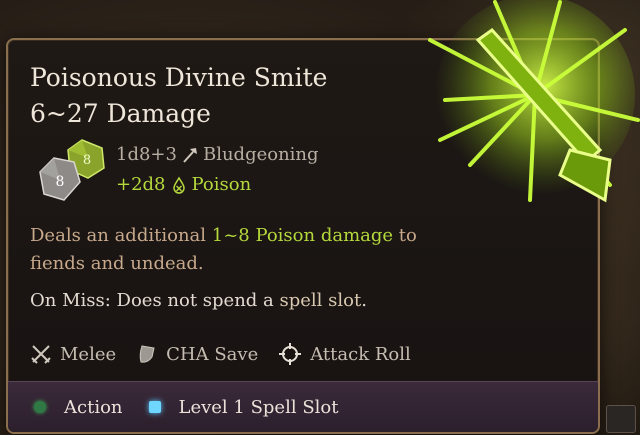 Image resolution: width=640 pixels, height=435 pixels. I want to click on spell-slot-label: Level 1 Spell Slot, so click(258, 407).